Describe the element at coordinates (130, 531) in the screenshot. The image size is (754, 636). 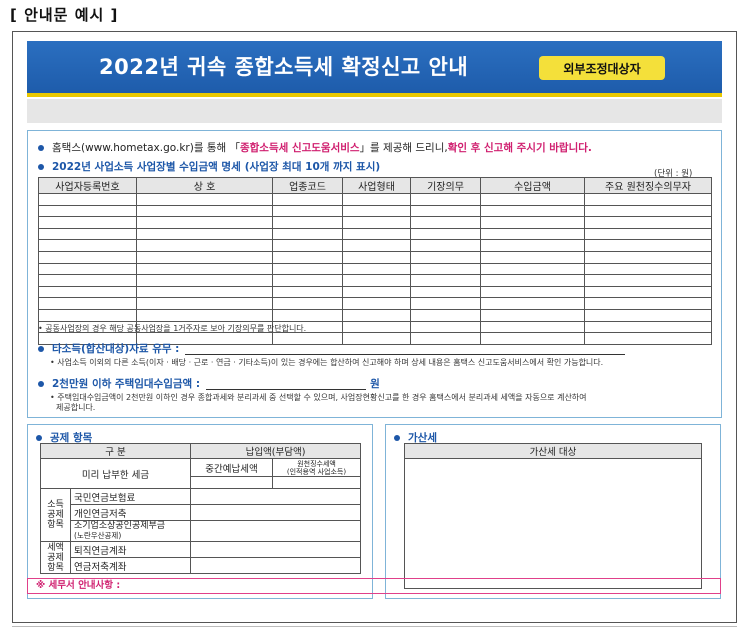
I see `income-item-small-business: 소기업소상공인공제부금 (노란우산공제)` at that location.